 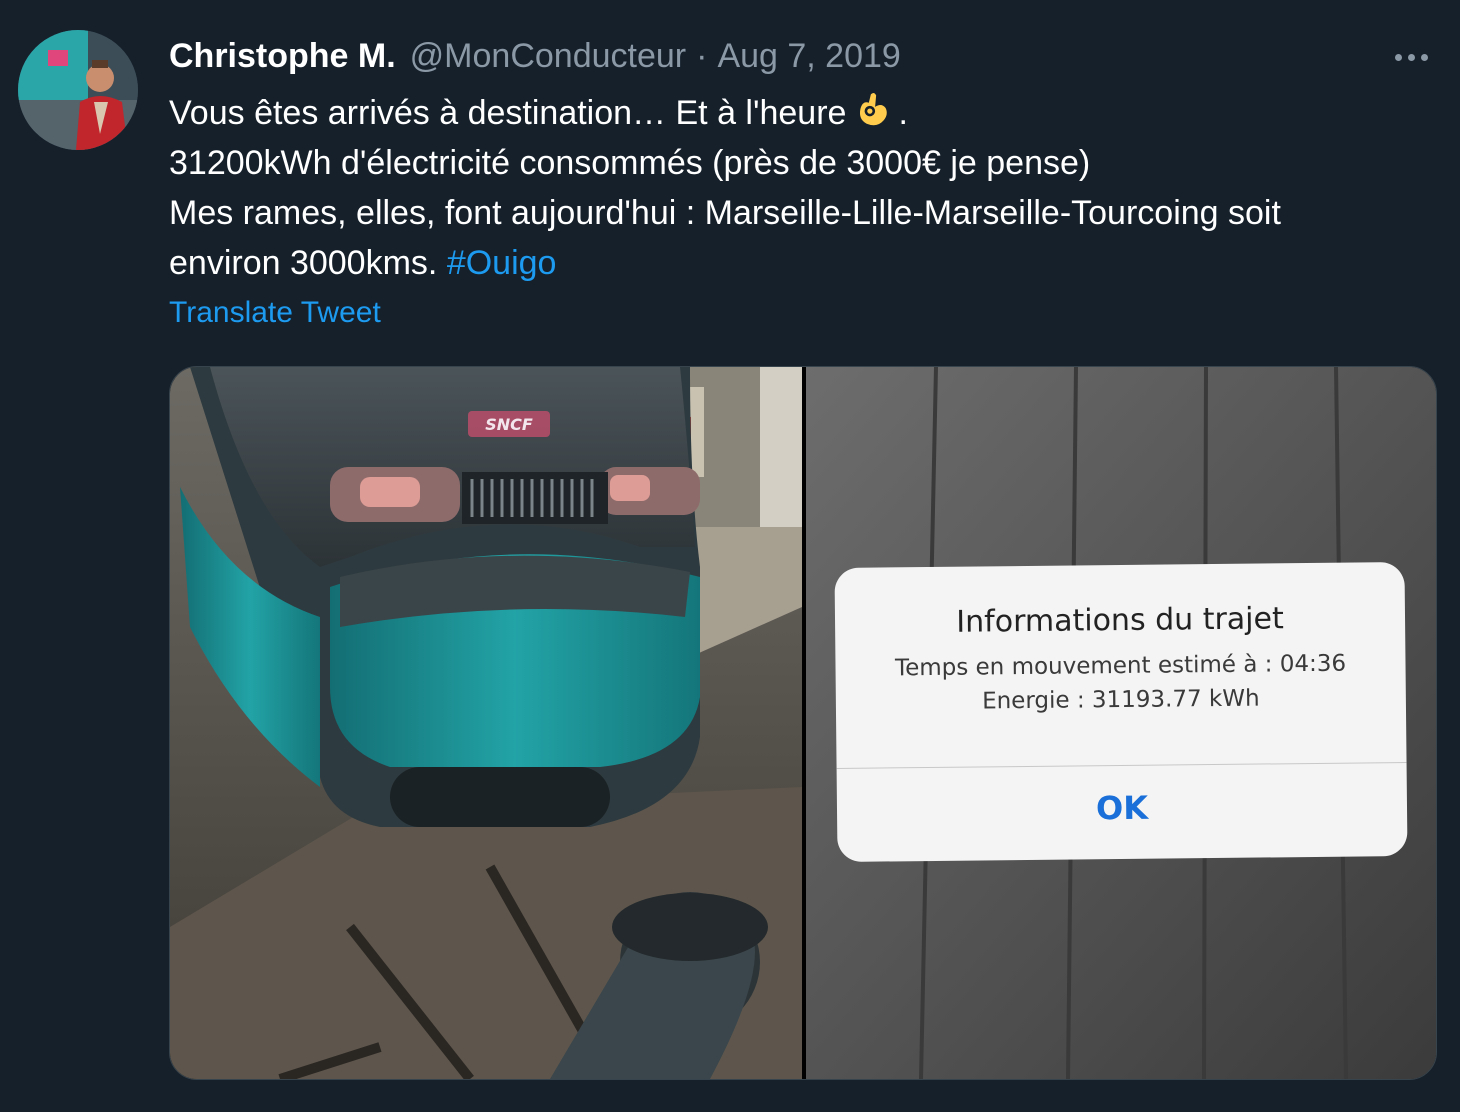 What do you see at coordinates (1122, 808) in the screenshot?
I see `dialog-ok-button: OK` at bounding box center [1122, 808].